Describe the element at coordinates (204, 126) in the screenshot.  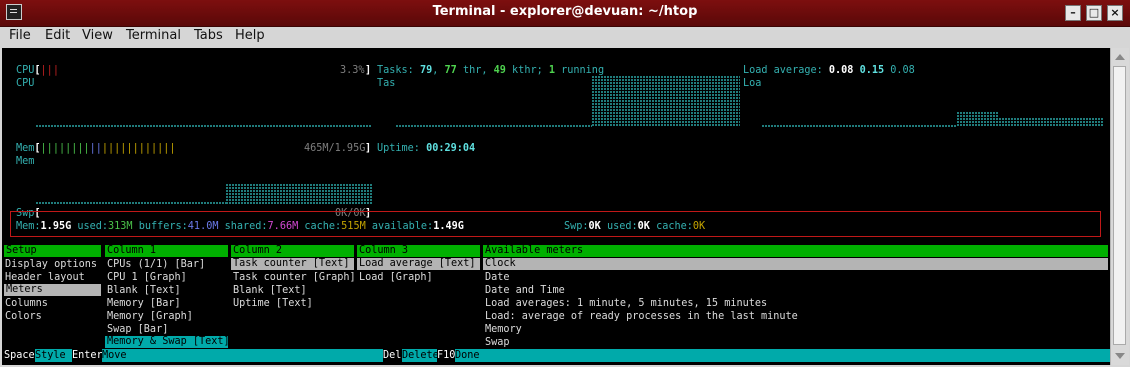
I see `cpu-graph` at that location.